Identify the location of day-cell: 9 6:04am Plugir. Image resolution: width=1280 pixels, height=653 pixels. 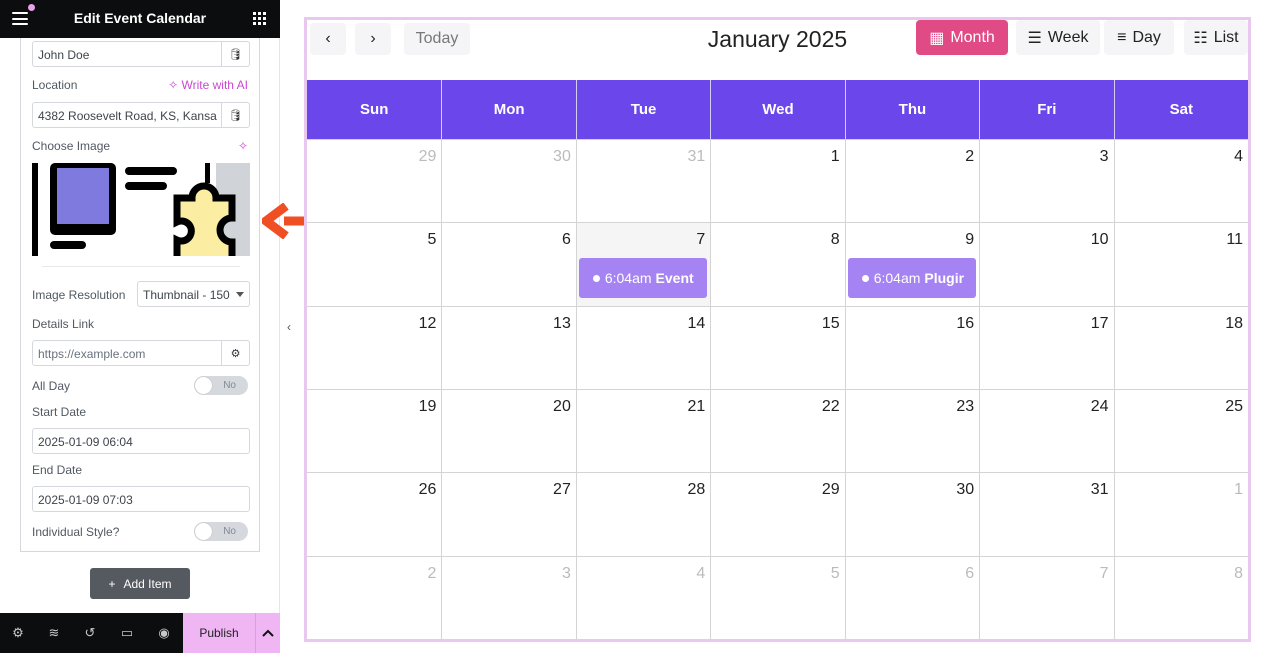
(912, 264).